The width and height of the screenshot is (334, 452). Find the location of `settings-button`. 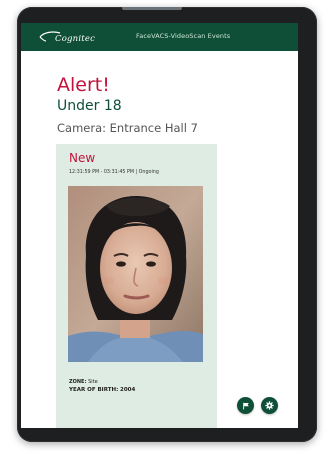

settings-button is located at coordinates (269, 405).